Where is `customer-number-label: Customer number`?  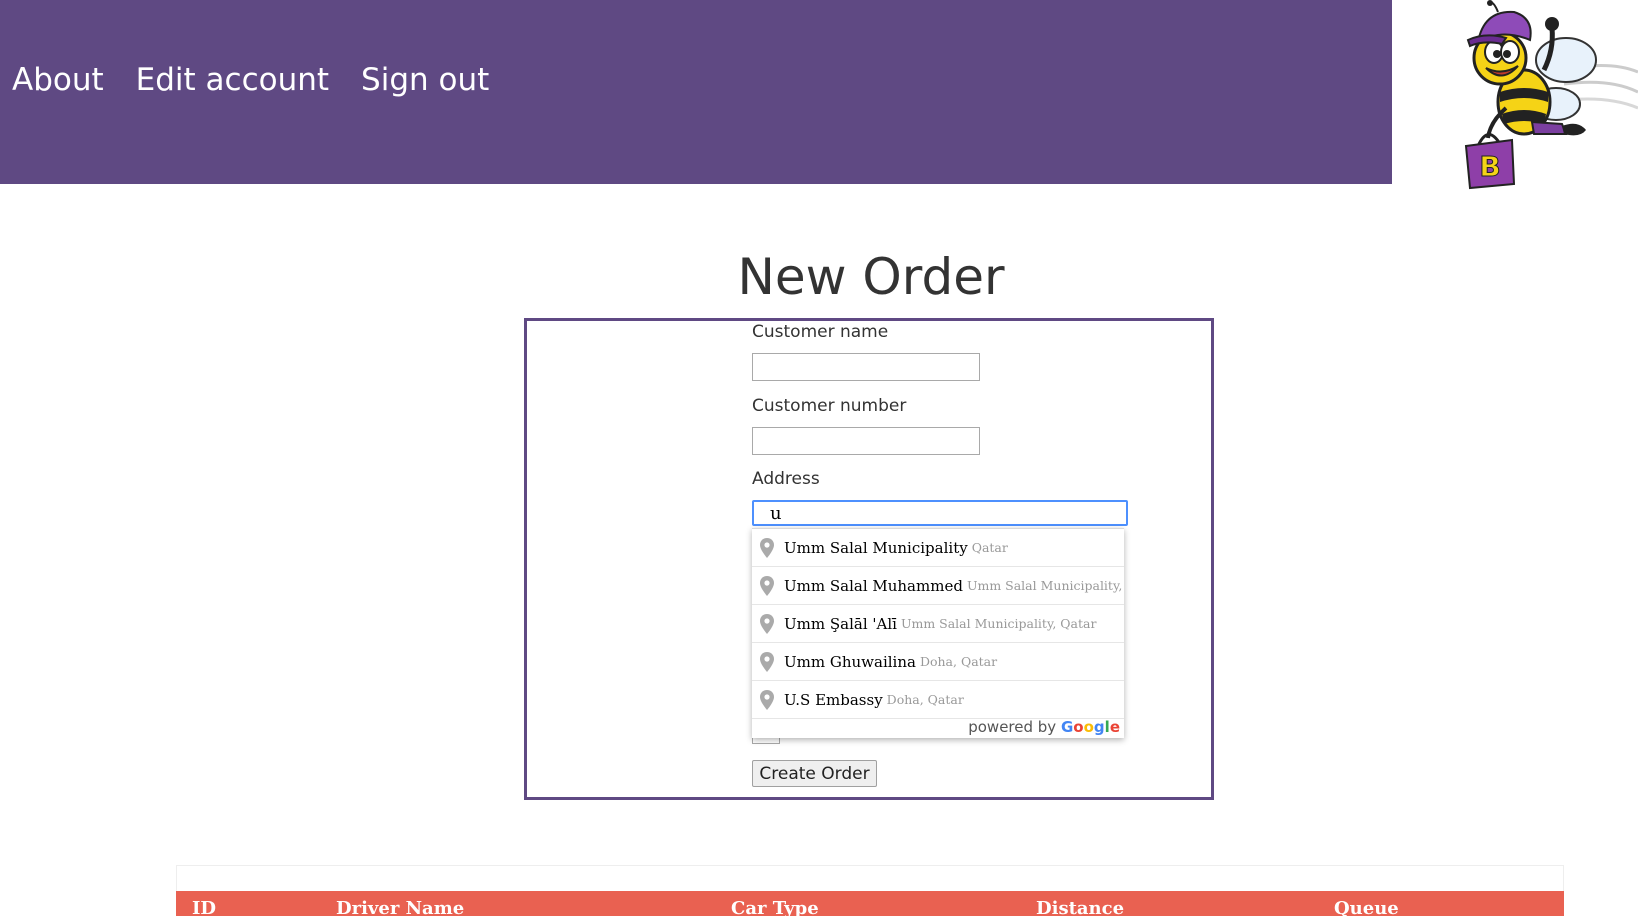 customer-number-label: Customer number is located at coordinates (829, 406).